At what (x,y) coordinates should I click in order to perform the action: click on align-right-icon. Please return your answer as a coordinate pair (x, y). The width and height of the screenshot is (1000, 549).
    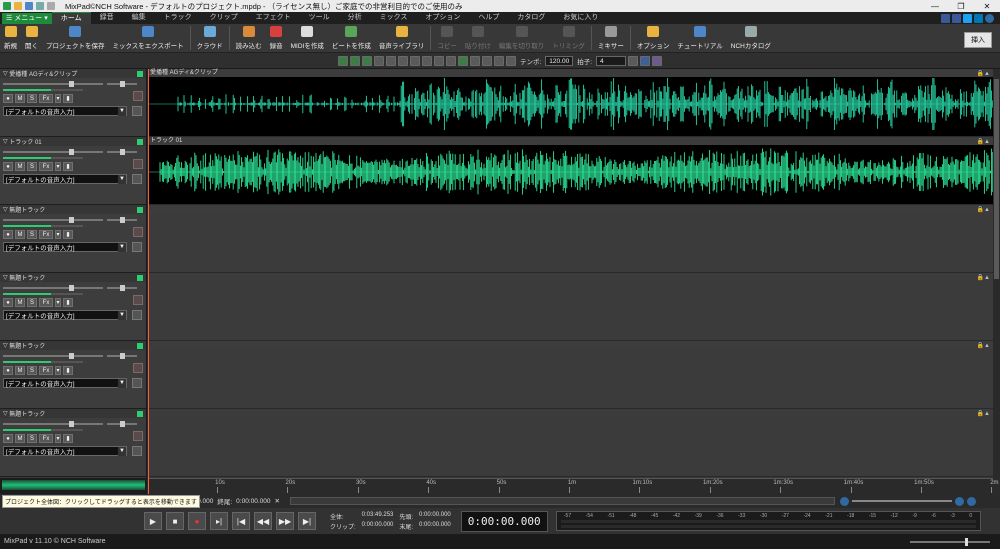
    Looking at the image, I should click on (390, 60).